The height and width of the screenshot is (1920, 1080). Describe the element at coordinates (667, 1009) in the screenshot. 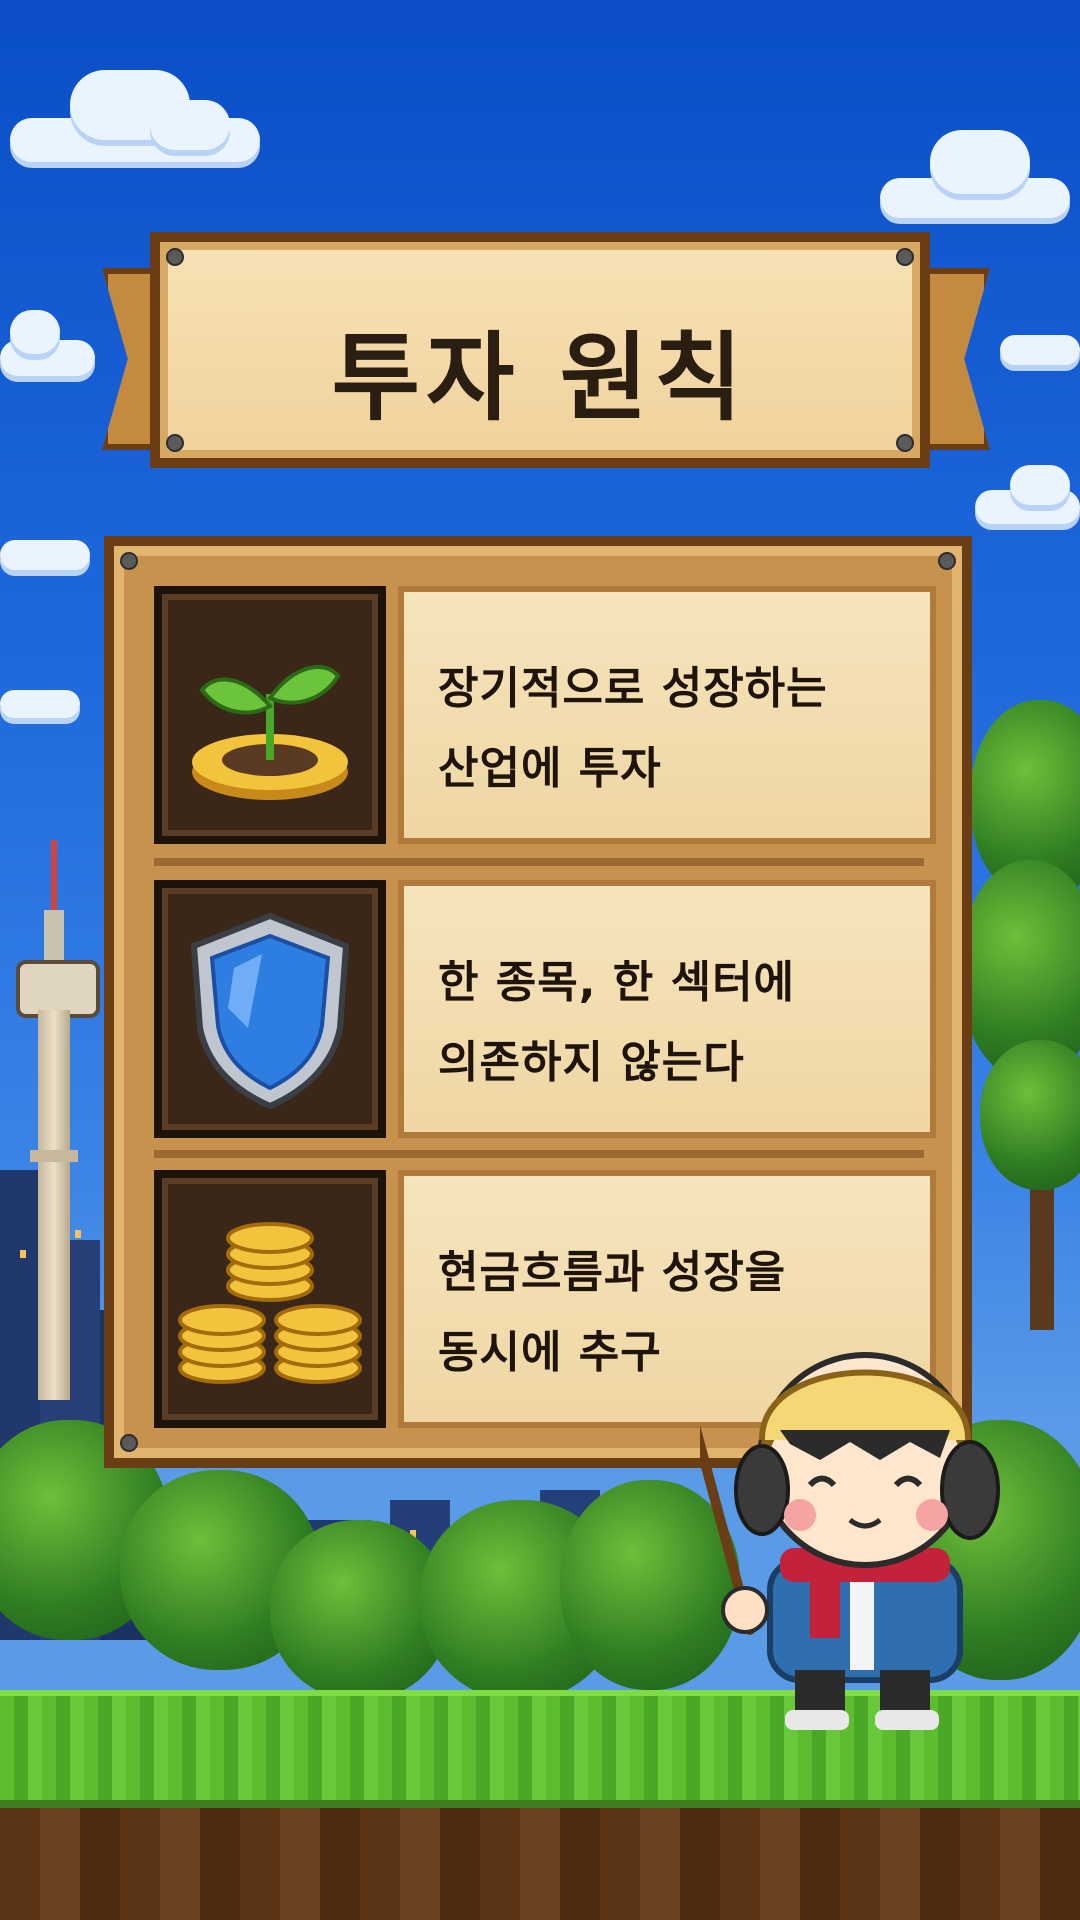

I see `principle-text-box: 한 종목, 한 섹터에 의존하지 않는다` at that location.